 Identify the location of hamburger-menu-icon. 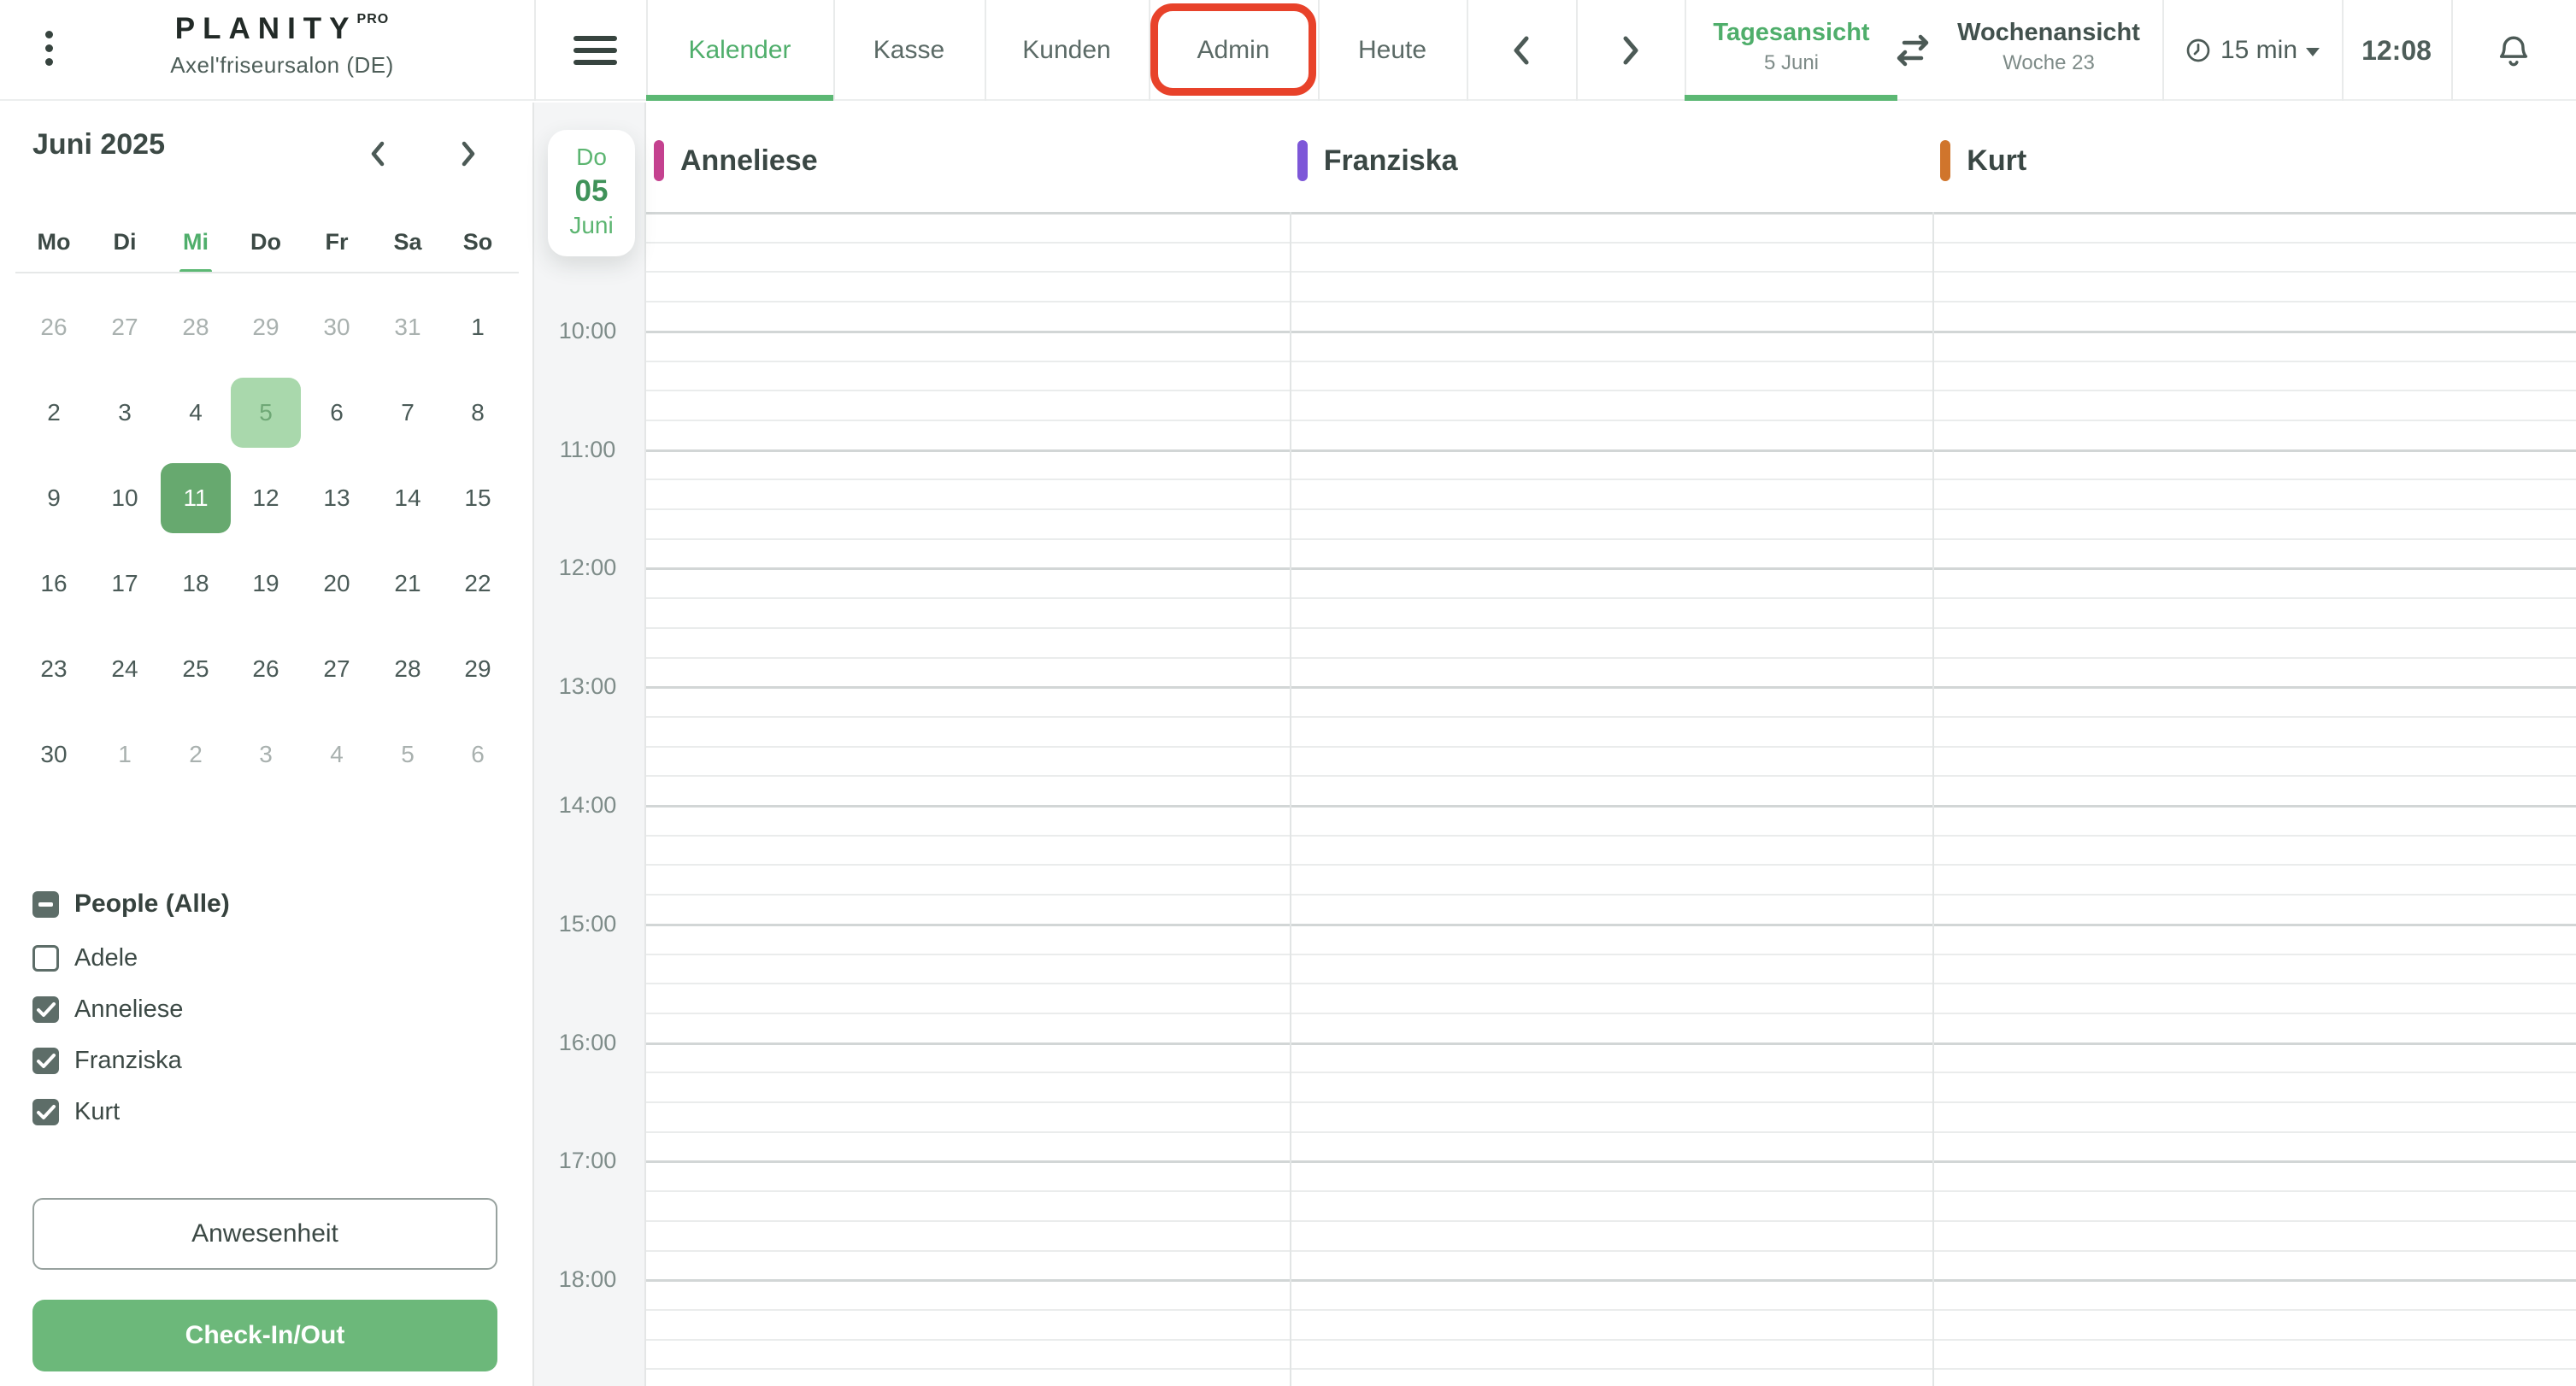
(595, 51).